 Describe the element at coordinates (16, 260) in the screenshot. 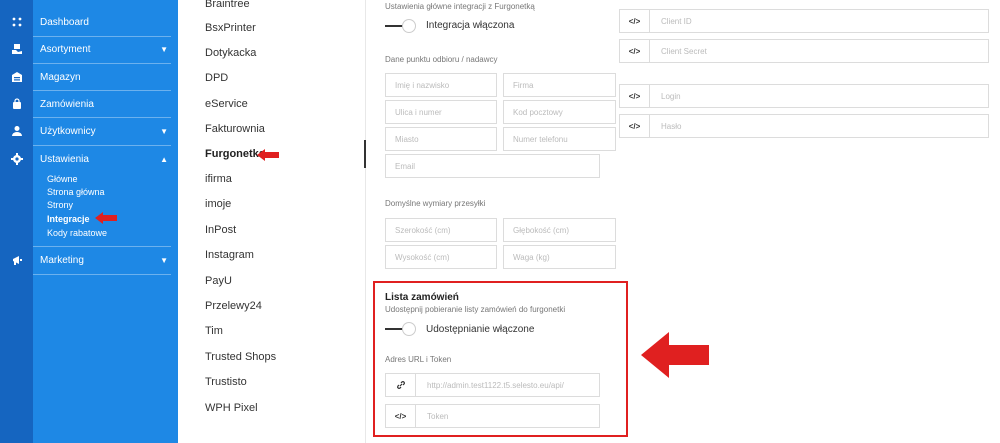

I see `megaphone-icon` at that location.